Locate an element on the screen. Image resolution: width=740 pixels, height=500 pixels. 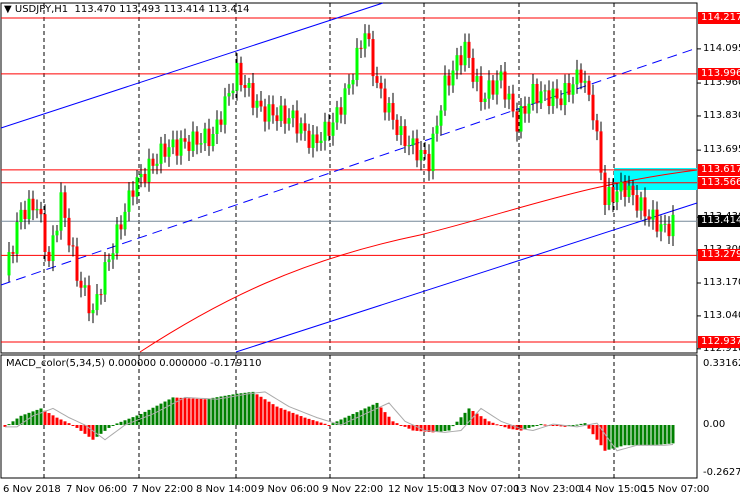
macd-signal-line is located at coordinates (339, 421).